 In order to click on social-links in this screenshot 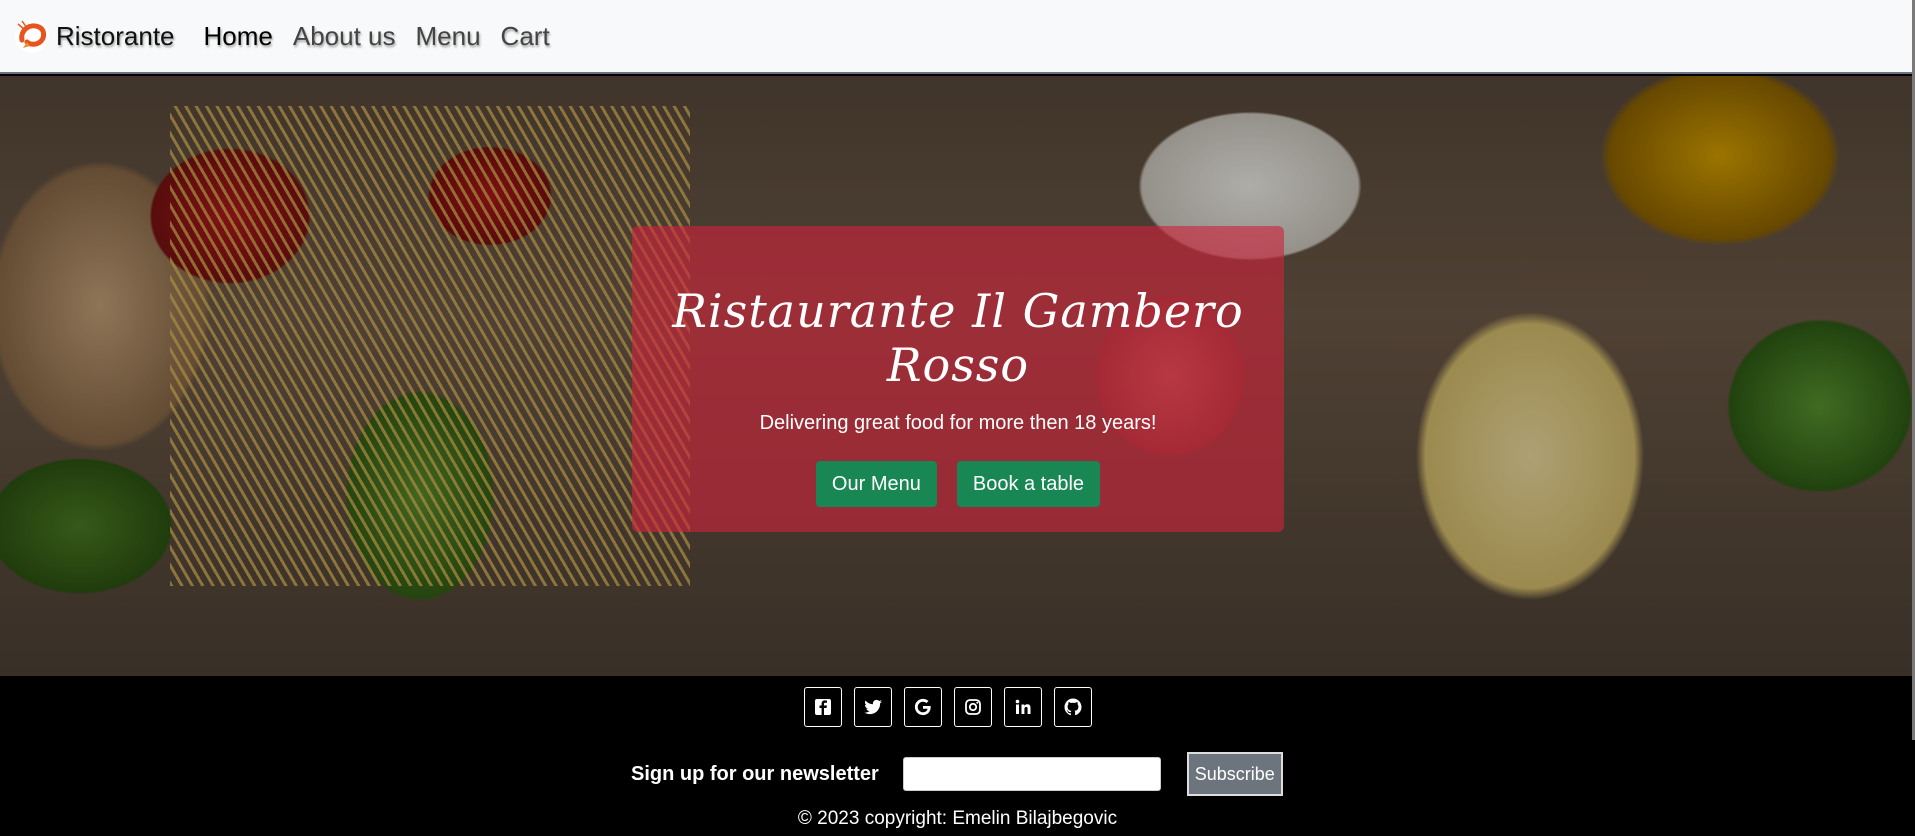, I will do `click(948, 707)`.